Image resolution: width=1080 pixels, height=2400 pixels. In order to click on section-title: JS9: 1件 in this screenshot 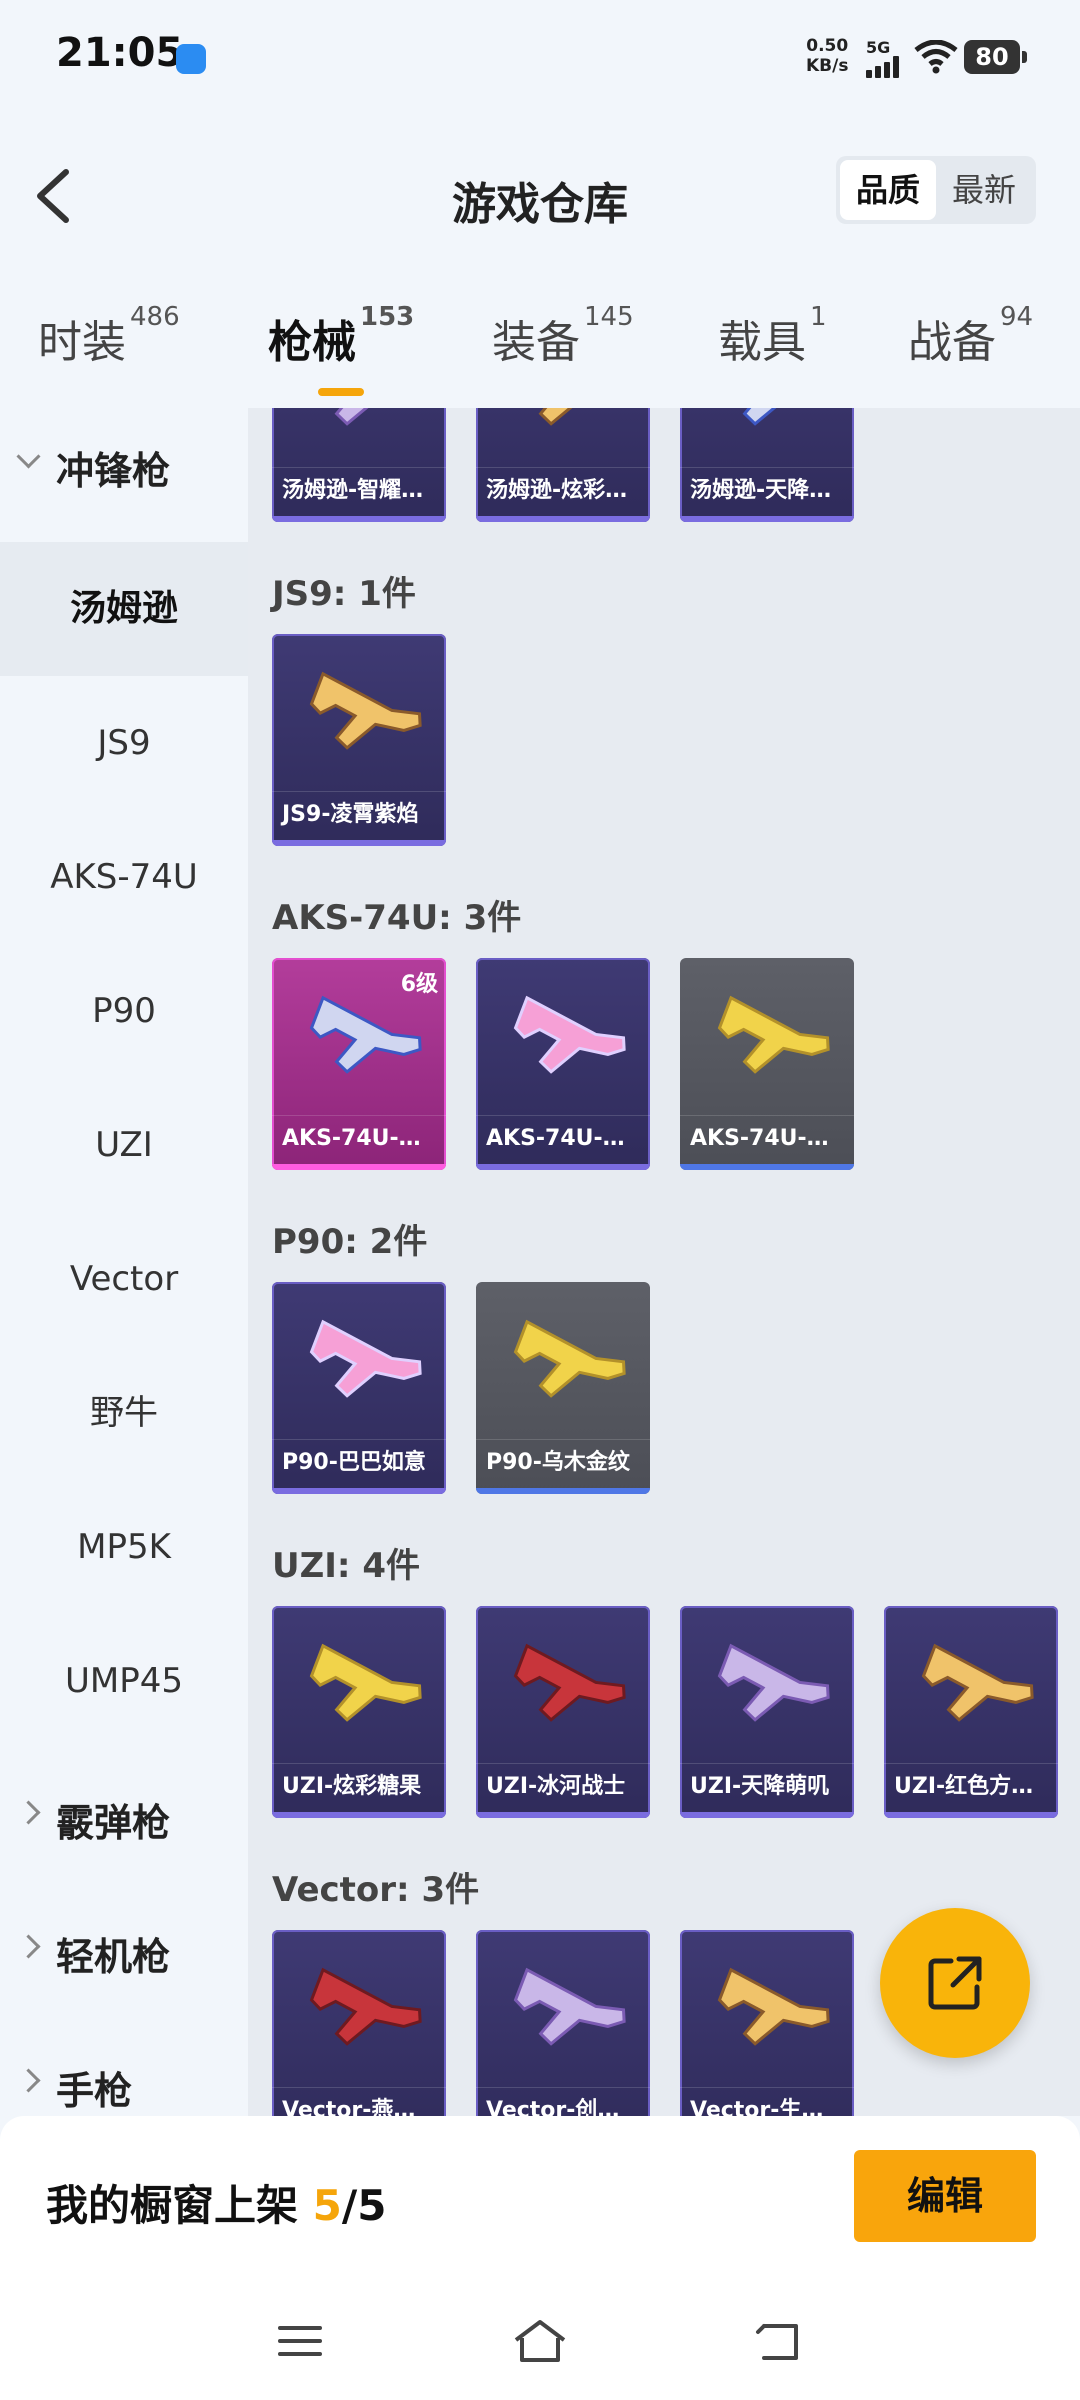, I will do `click(344, 594)`.